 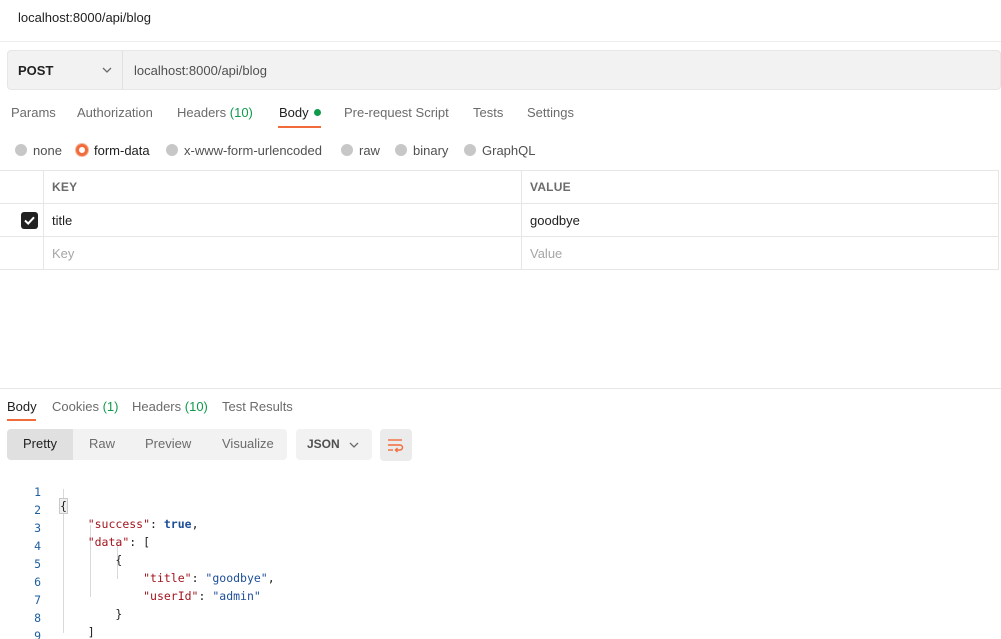 I want to click on radio-urlencoded-dot, so click(x=172, y=150).